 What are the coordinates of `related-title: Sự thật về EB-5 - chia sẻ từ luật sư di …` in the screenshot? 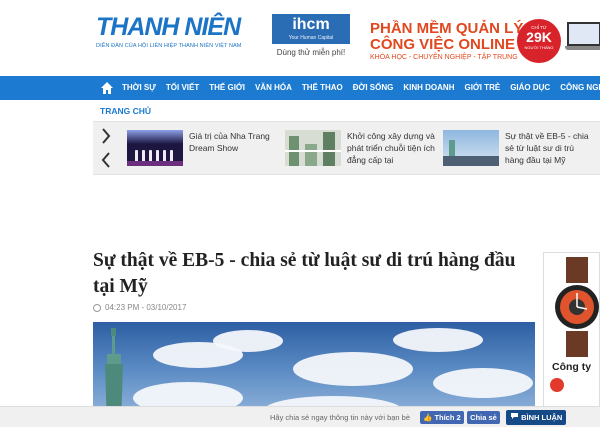 It's located at (547, 148).